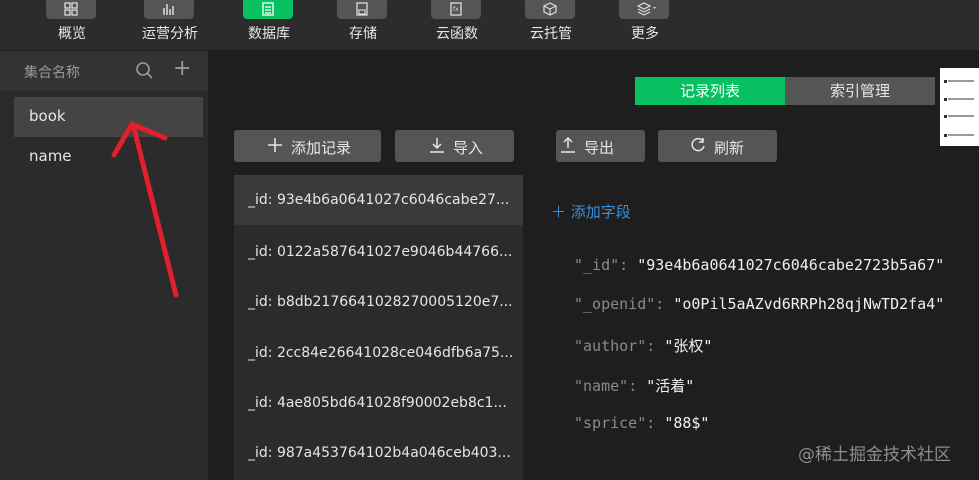  I want to click on watermark: @稀土掘金技术社区, so click(874, 455).